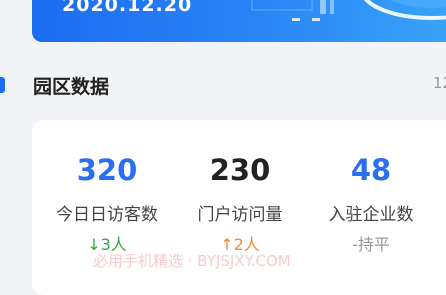 This screenshot has width=446, height=295. What do you see at coordinates (371, 170) in the screenshot?
I see `stat-value: 48` at bounding box center [371, 170].